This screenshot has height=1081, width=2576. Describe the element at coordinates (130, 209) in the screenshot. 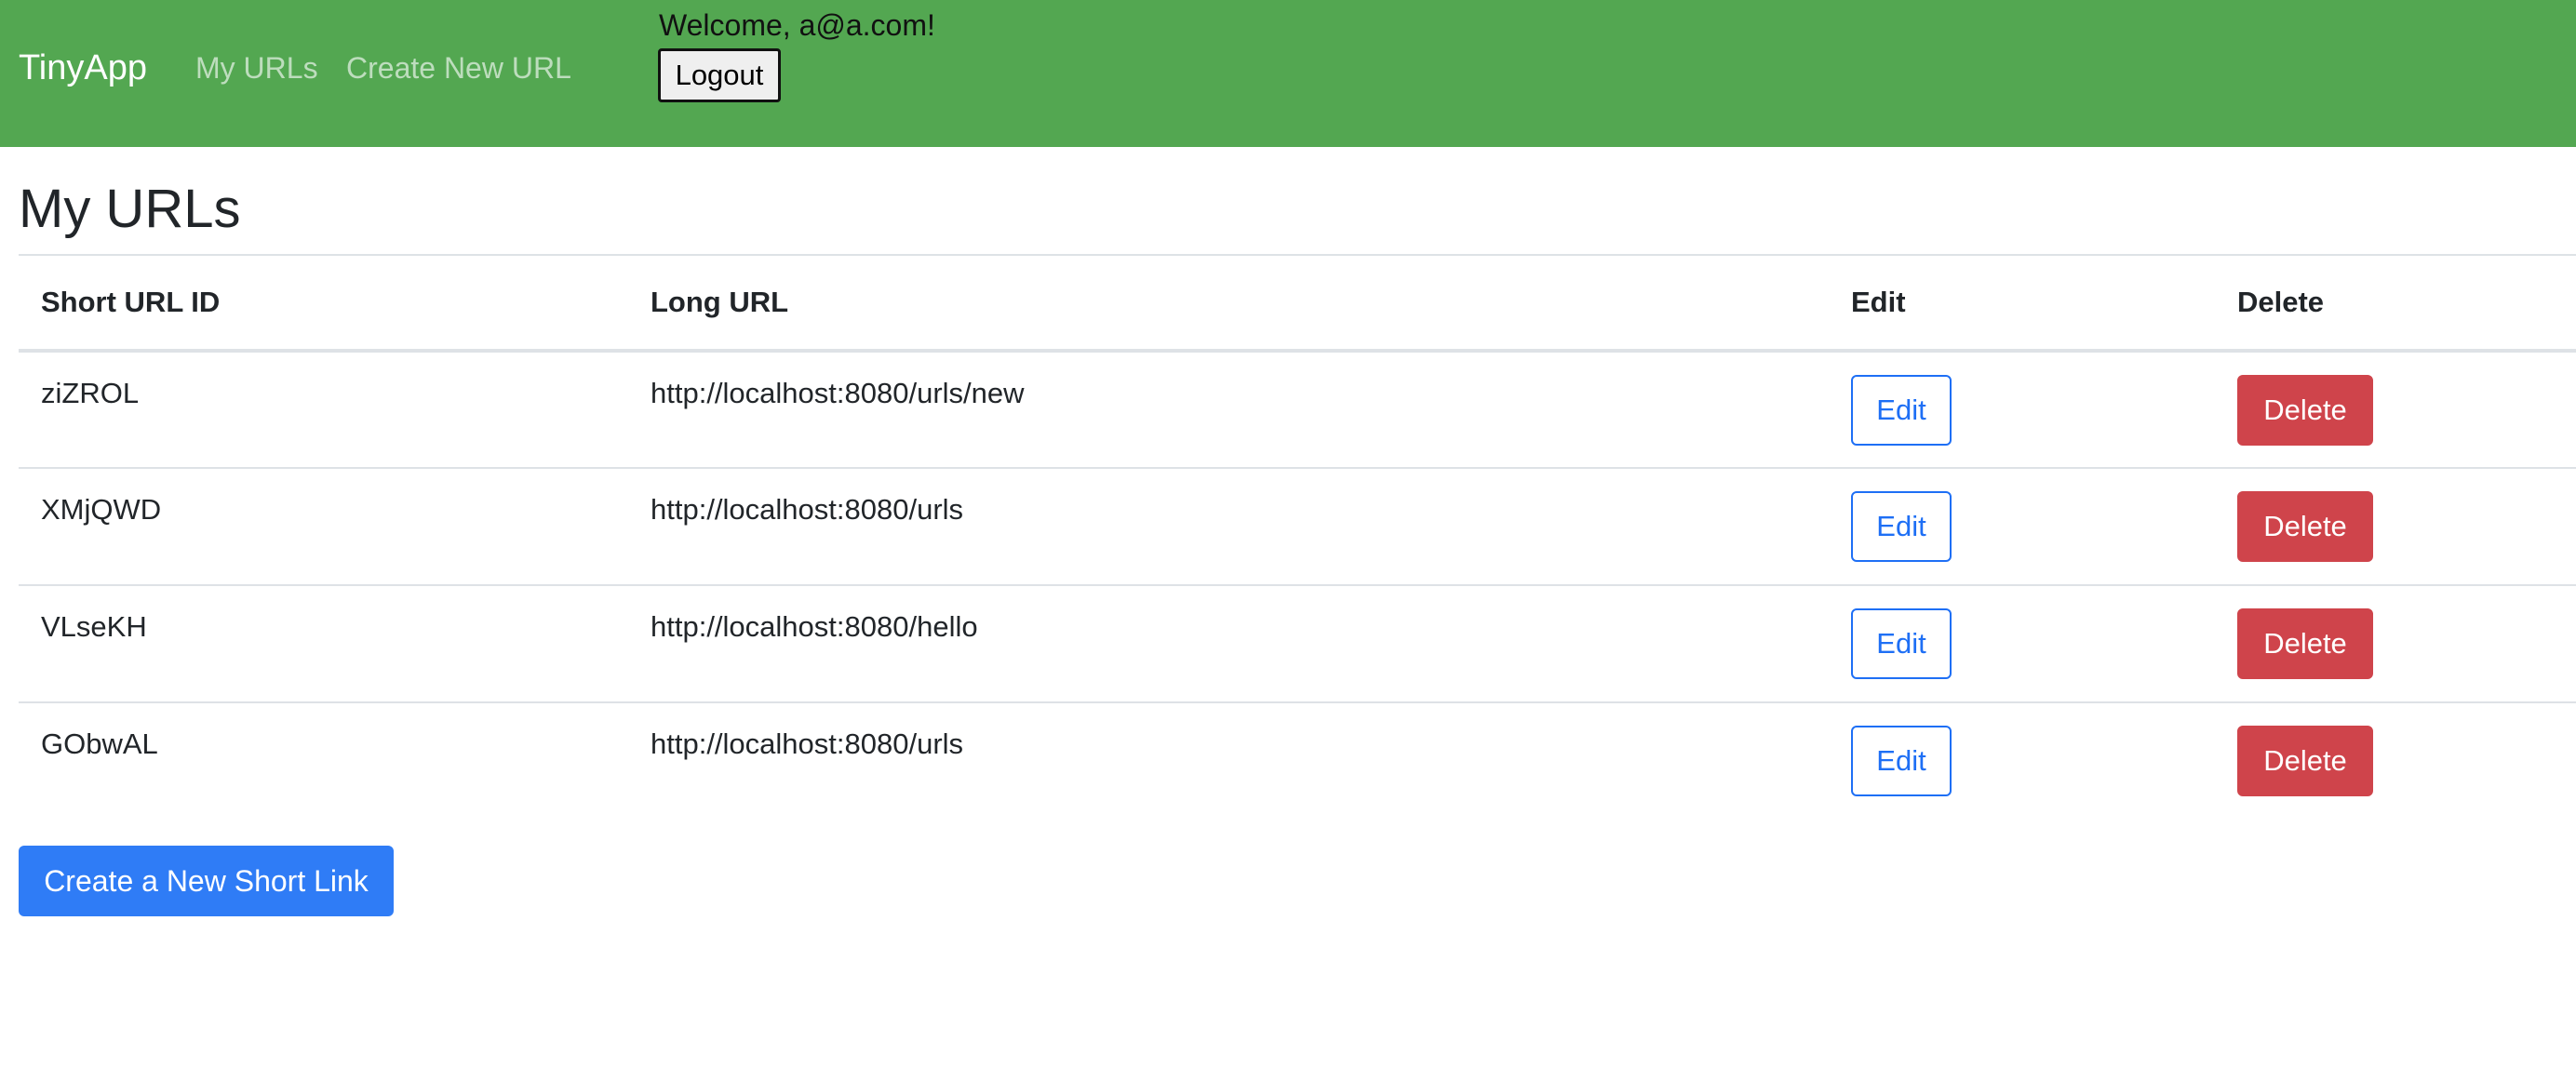

I see `page-title: My URLs` at that location.